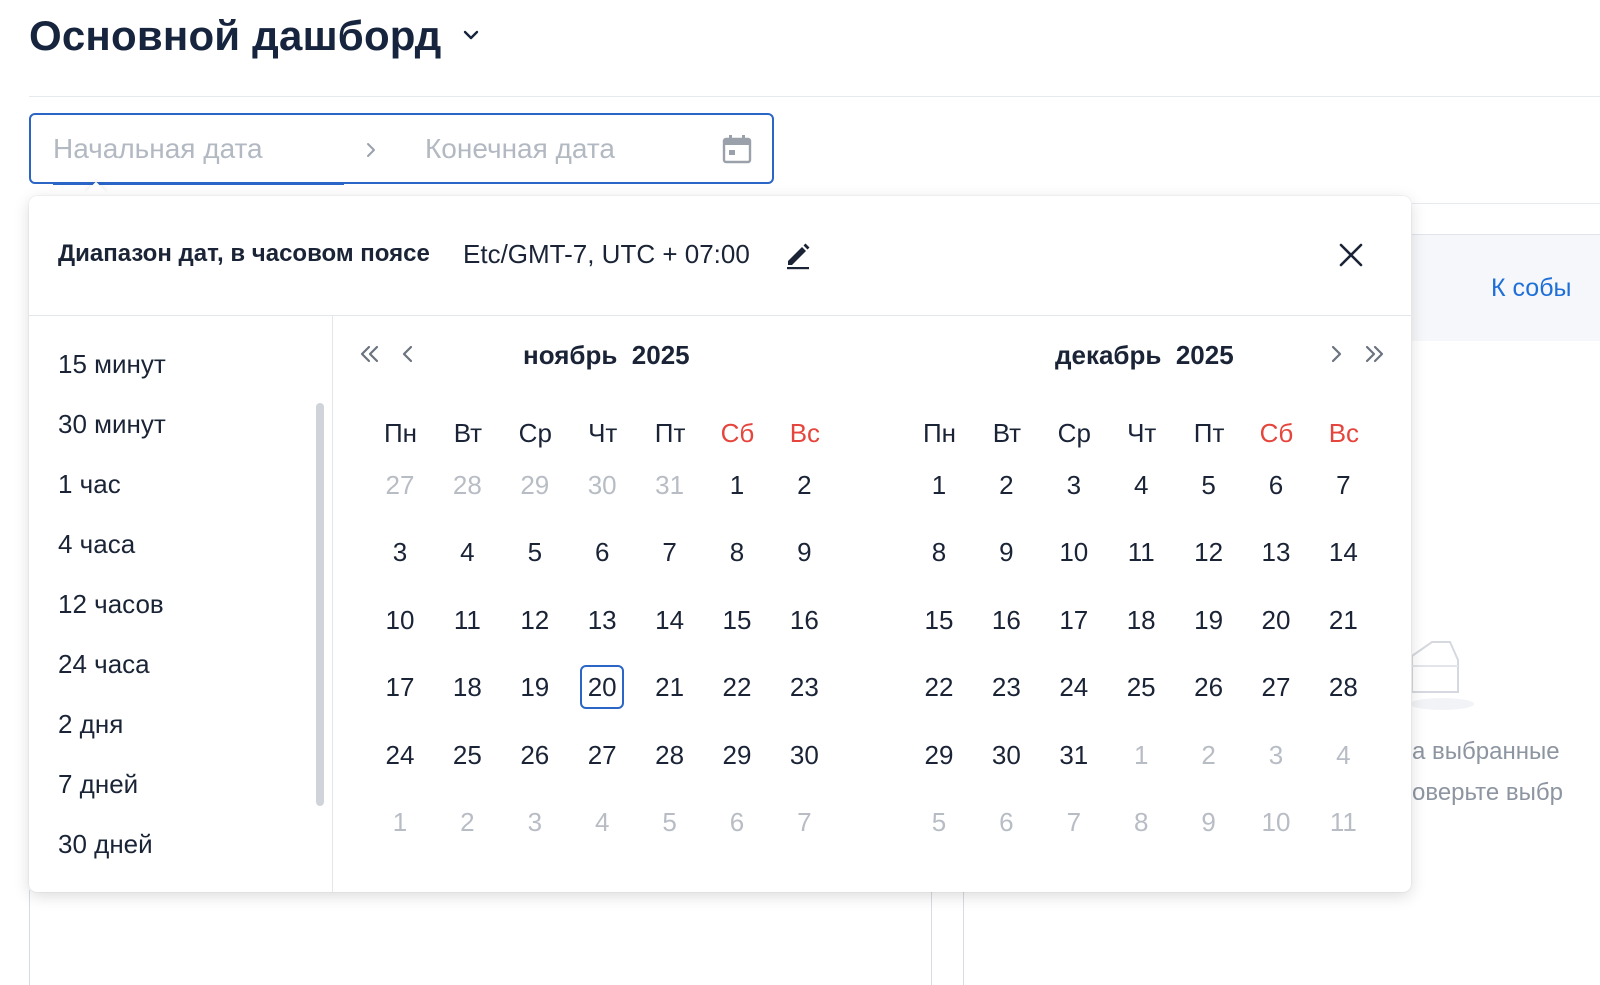 This screenshot has width=1600, height=985. I want to click on chevron-right-icon, so click(1336, 354).